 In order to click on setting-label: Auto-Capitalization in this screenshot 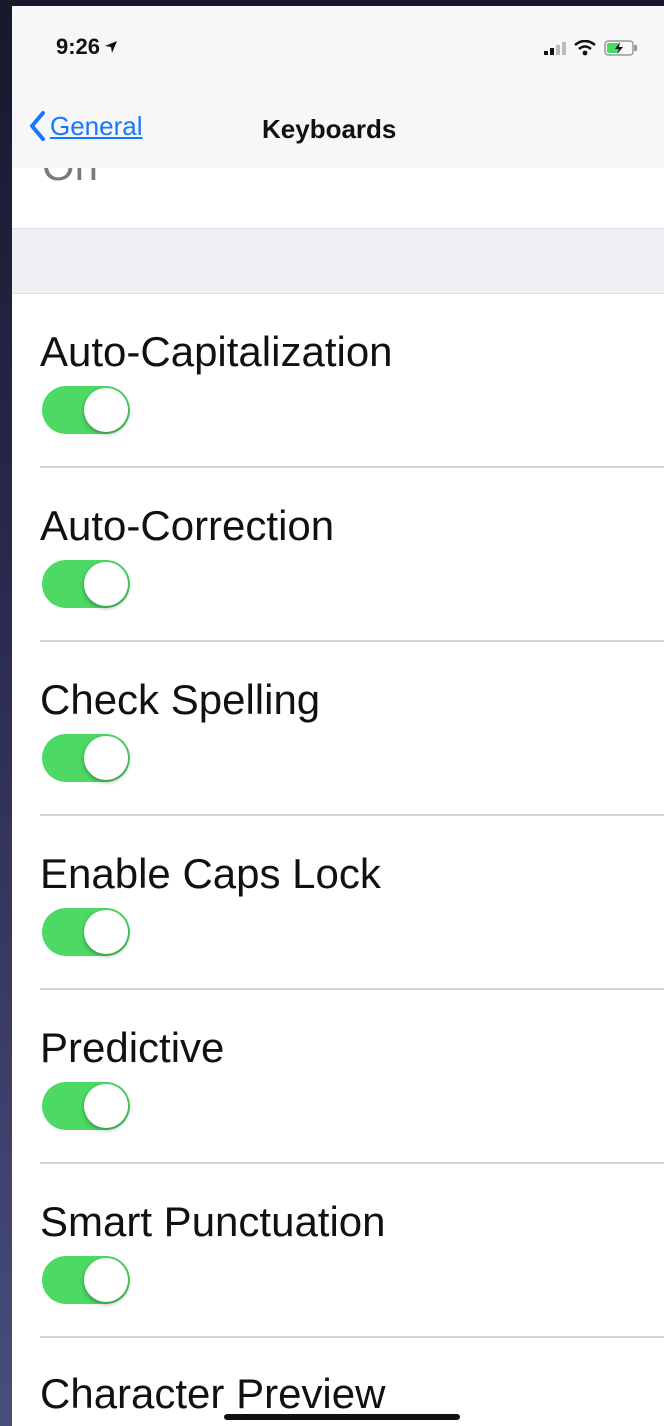, I will do `click(216, 351)`.